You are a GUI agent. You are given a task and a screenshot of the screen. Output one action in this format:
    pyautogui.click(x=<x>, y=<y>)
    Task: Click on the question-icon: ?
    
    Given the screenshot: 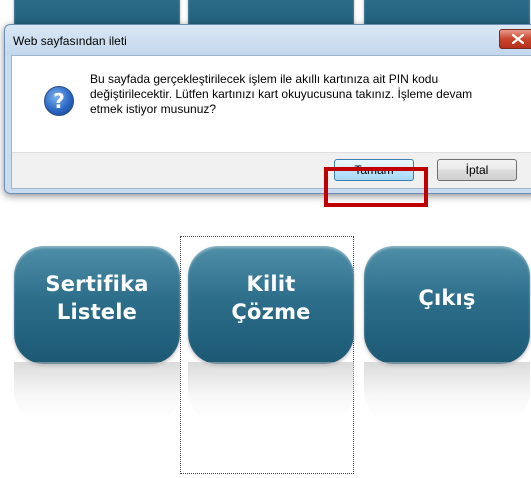 What is the action you would take?
    pyautogui.click(x=59, y=101)
    